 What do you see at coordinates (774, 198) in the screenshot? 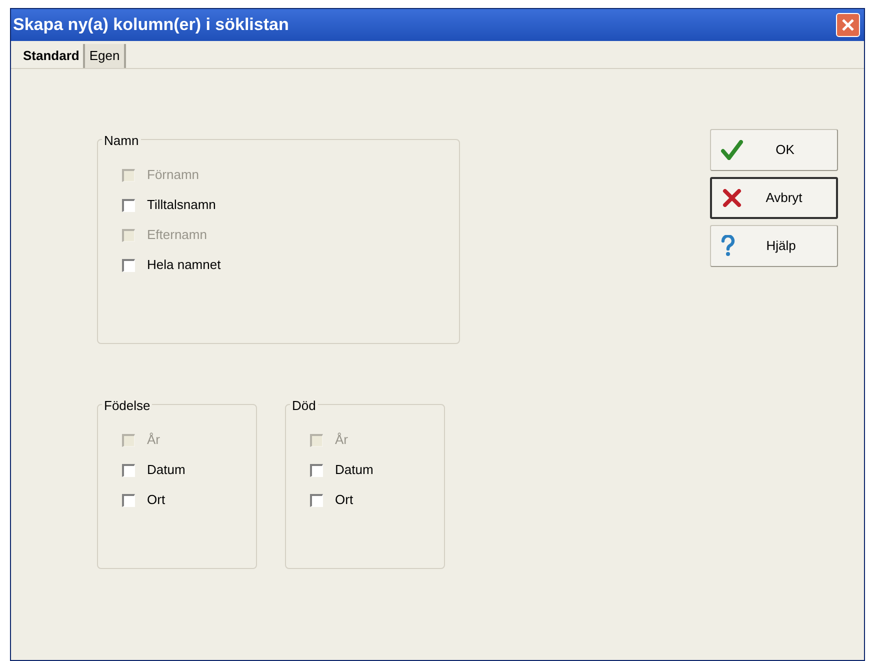
I see `dialog-button: Avbryt` at bounding box center [774, 198].